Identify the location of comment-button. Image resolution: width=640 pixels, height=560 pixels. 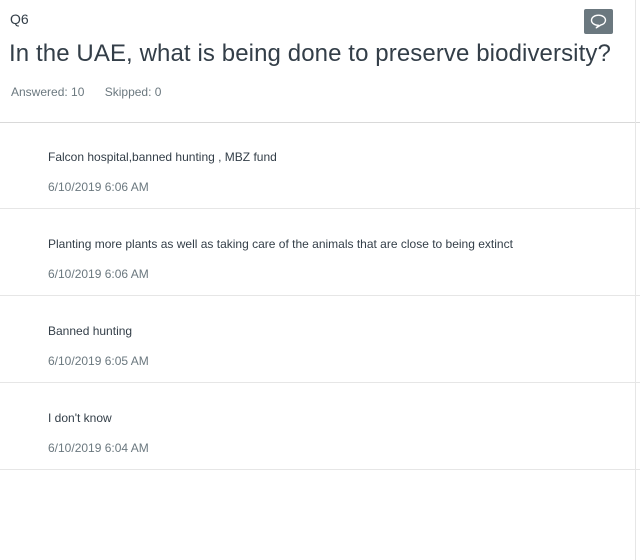
(598, 21).